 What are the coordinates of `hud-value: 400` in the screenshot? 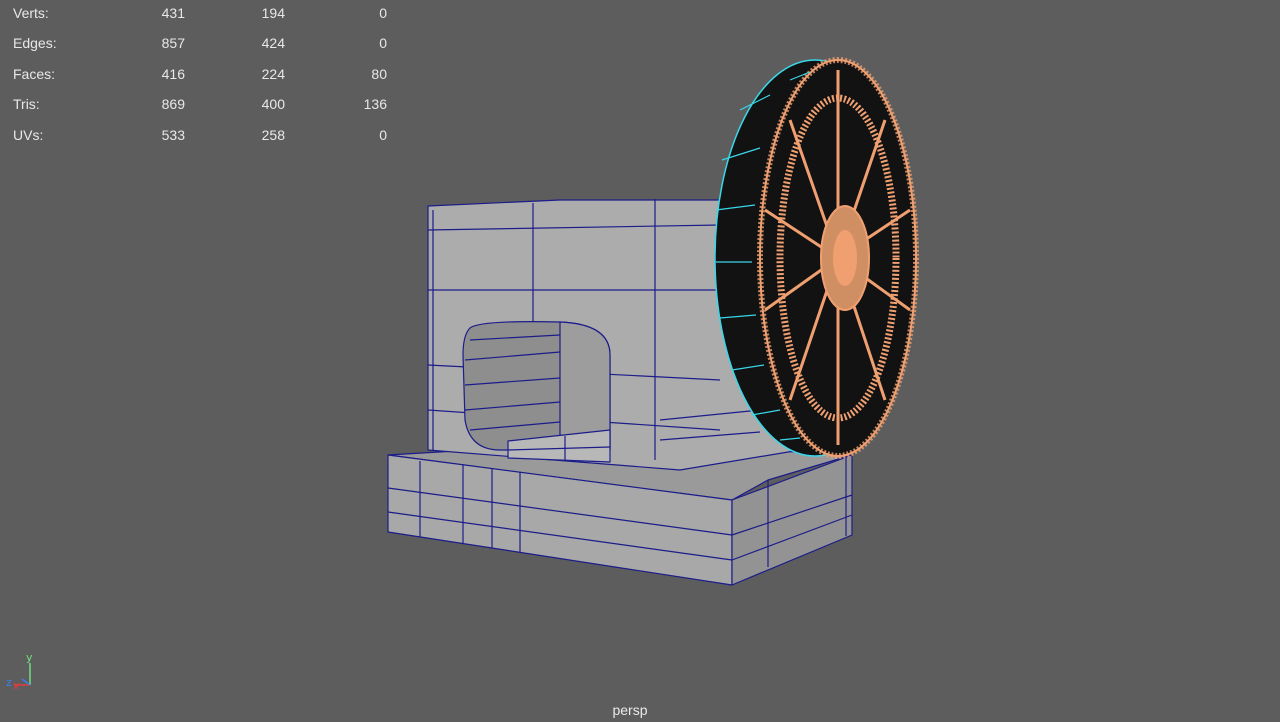 It's located at (273, 104).